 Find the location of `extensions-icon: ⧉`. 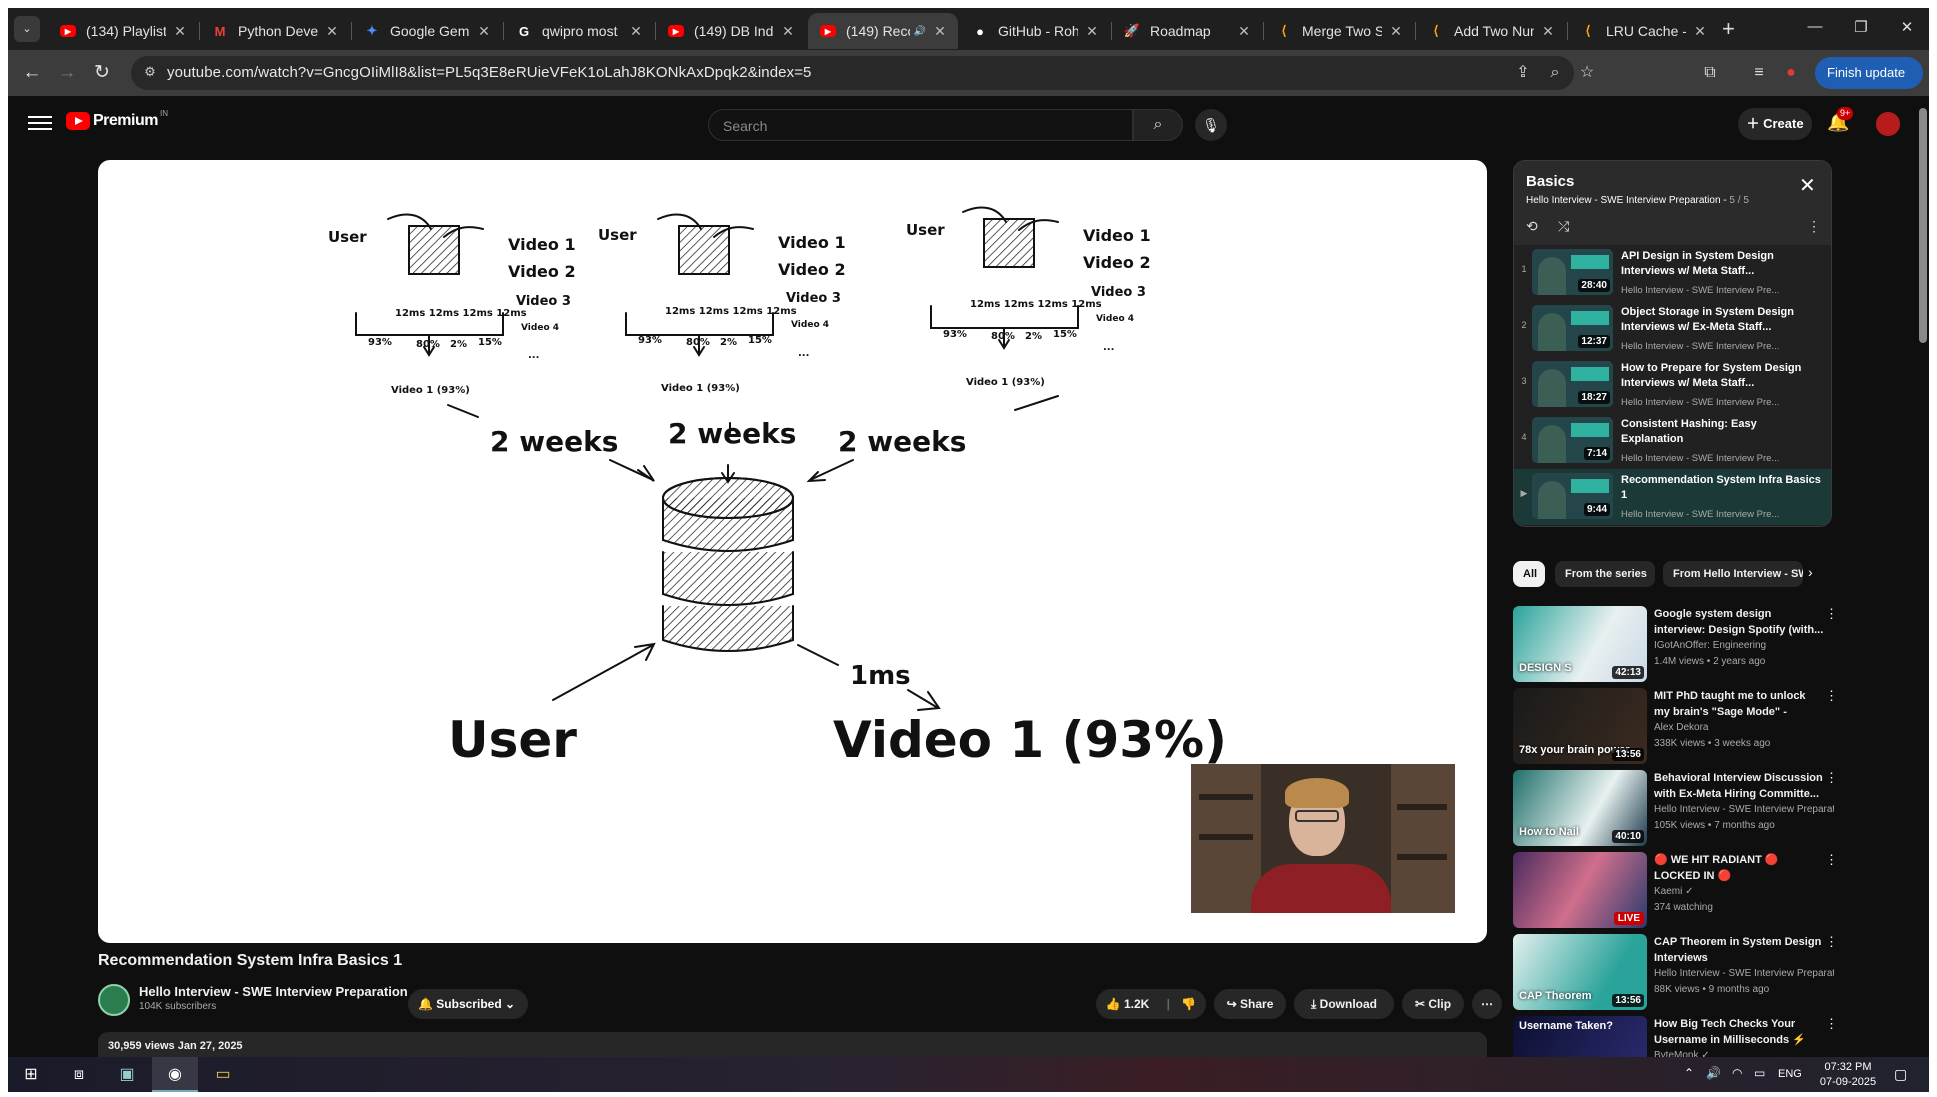

extensions-icon: ⧉ is located at coordinates (1710, 73).